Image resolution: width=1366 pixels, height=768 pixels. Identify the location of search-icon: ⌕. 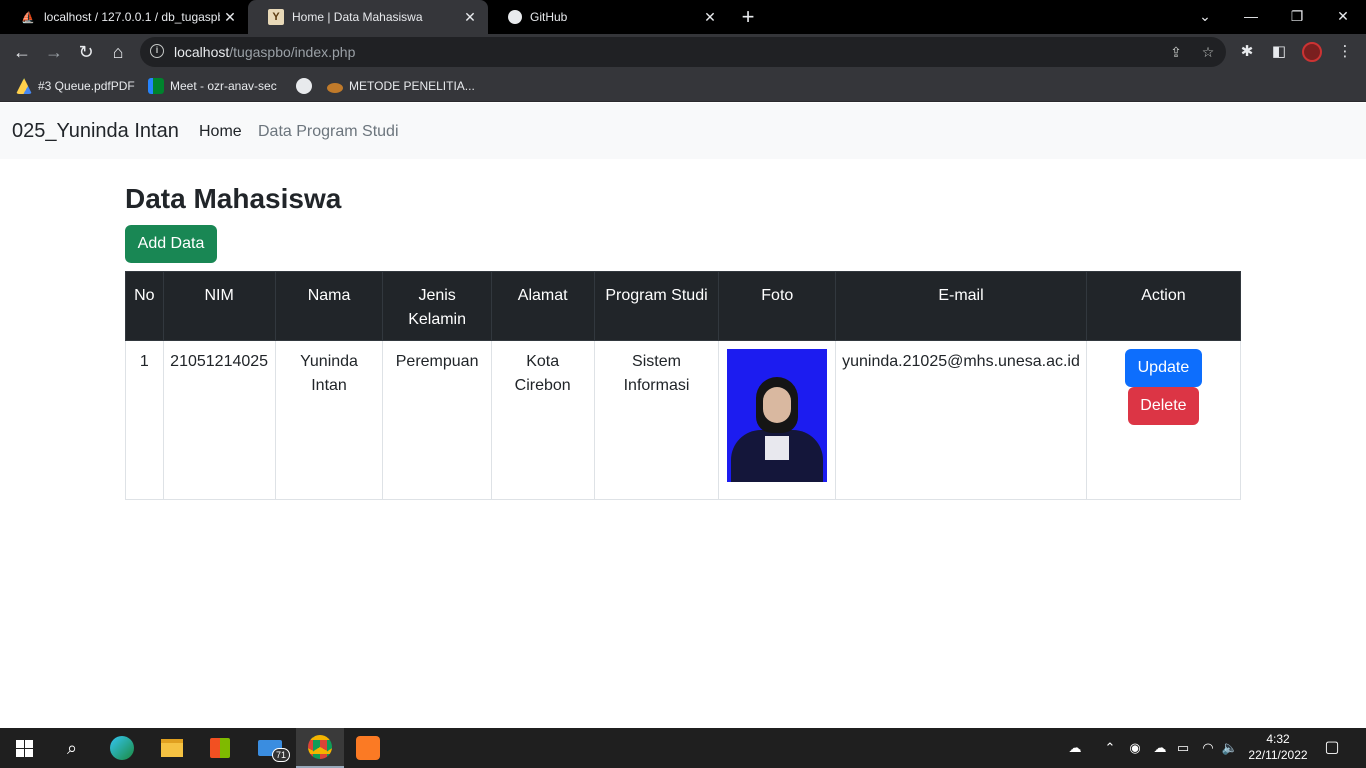
(72, 748).